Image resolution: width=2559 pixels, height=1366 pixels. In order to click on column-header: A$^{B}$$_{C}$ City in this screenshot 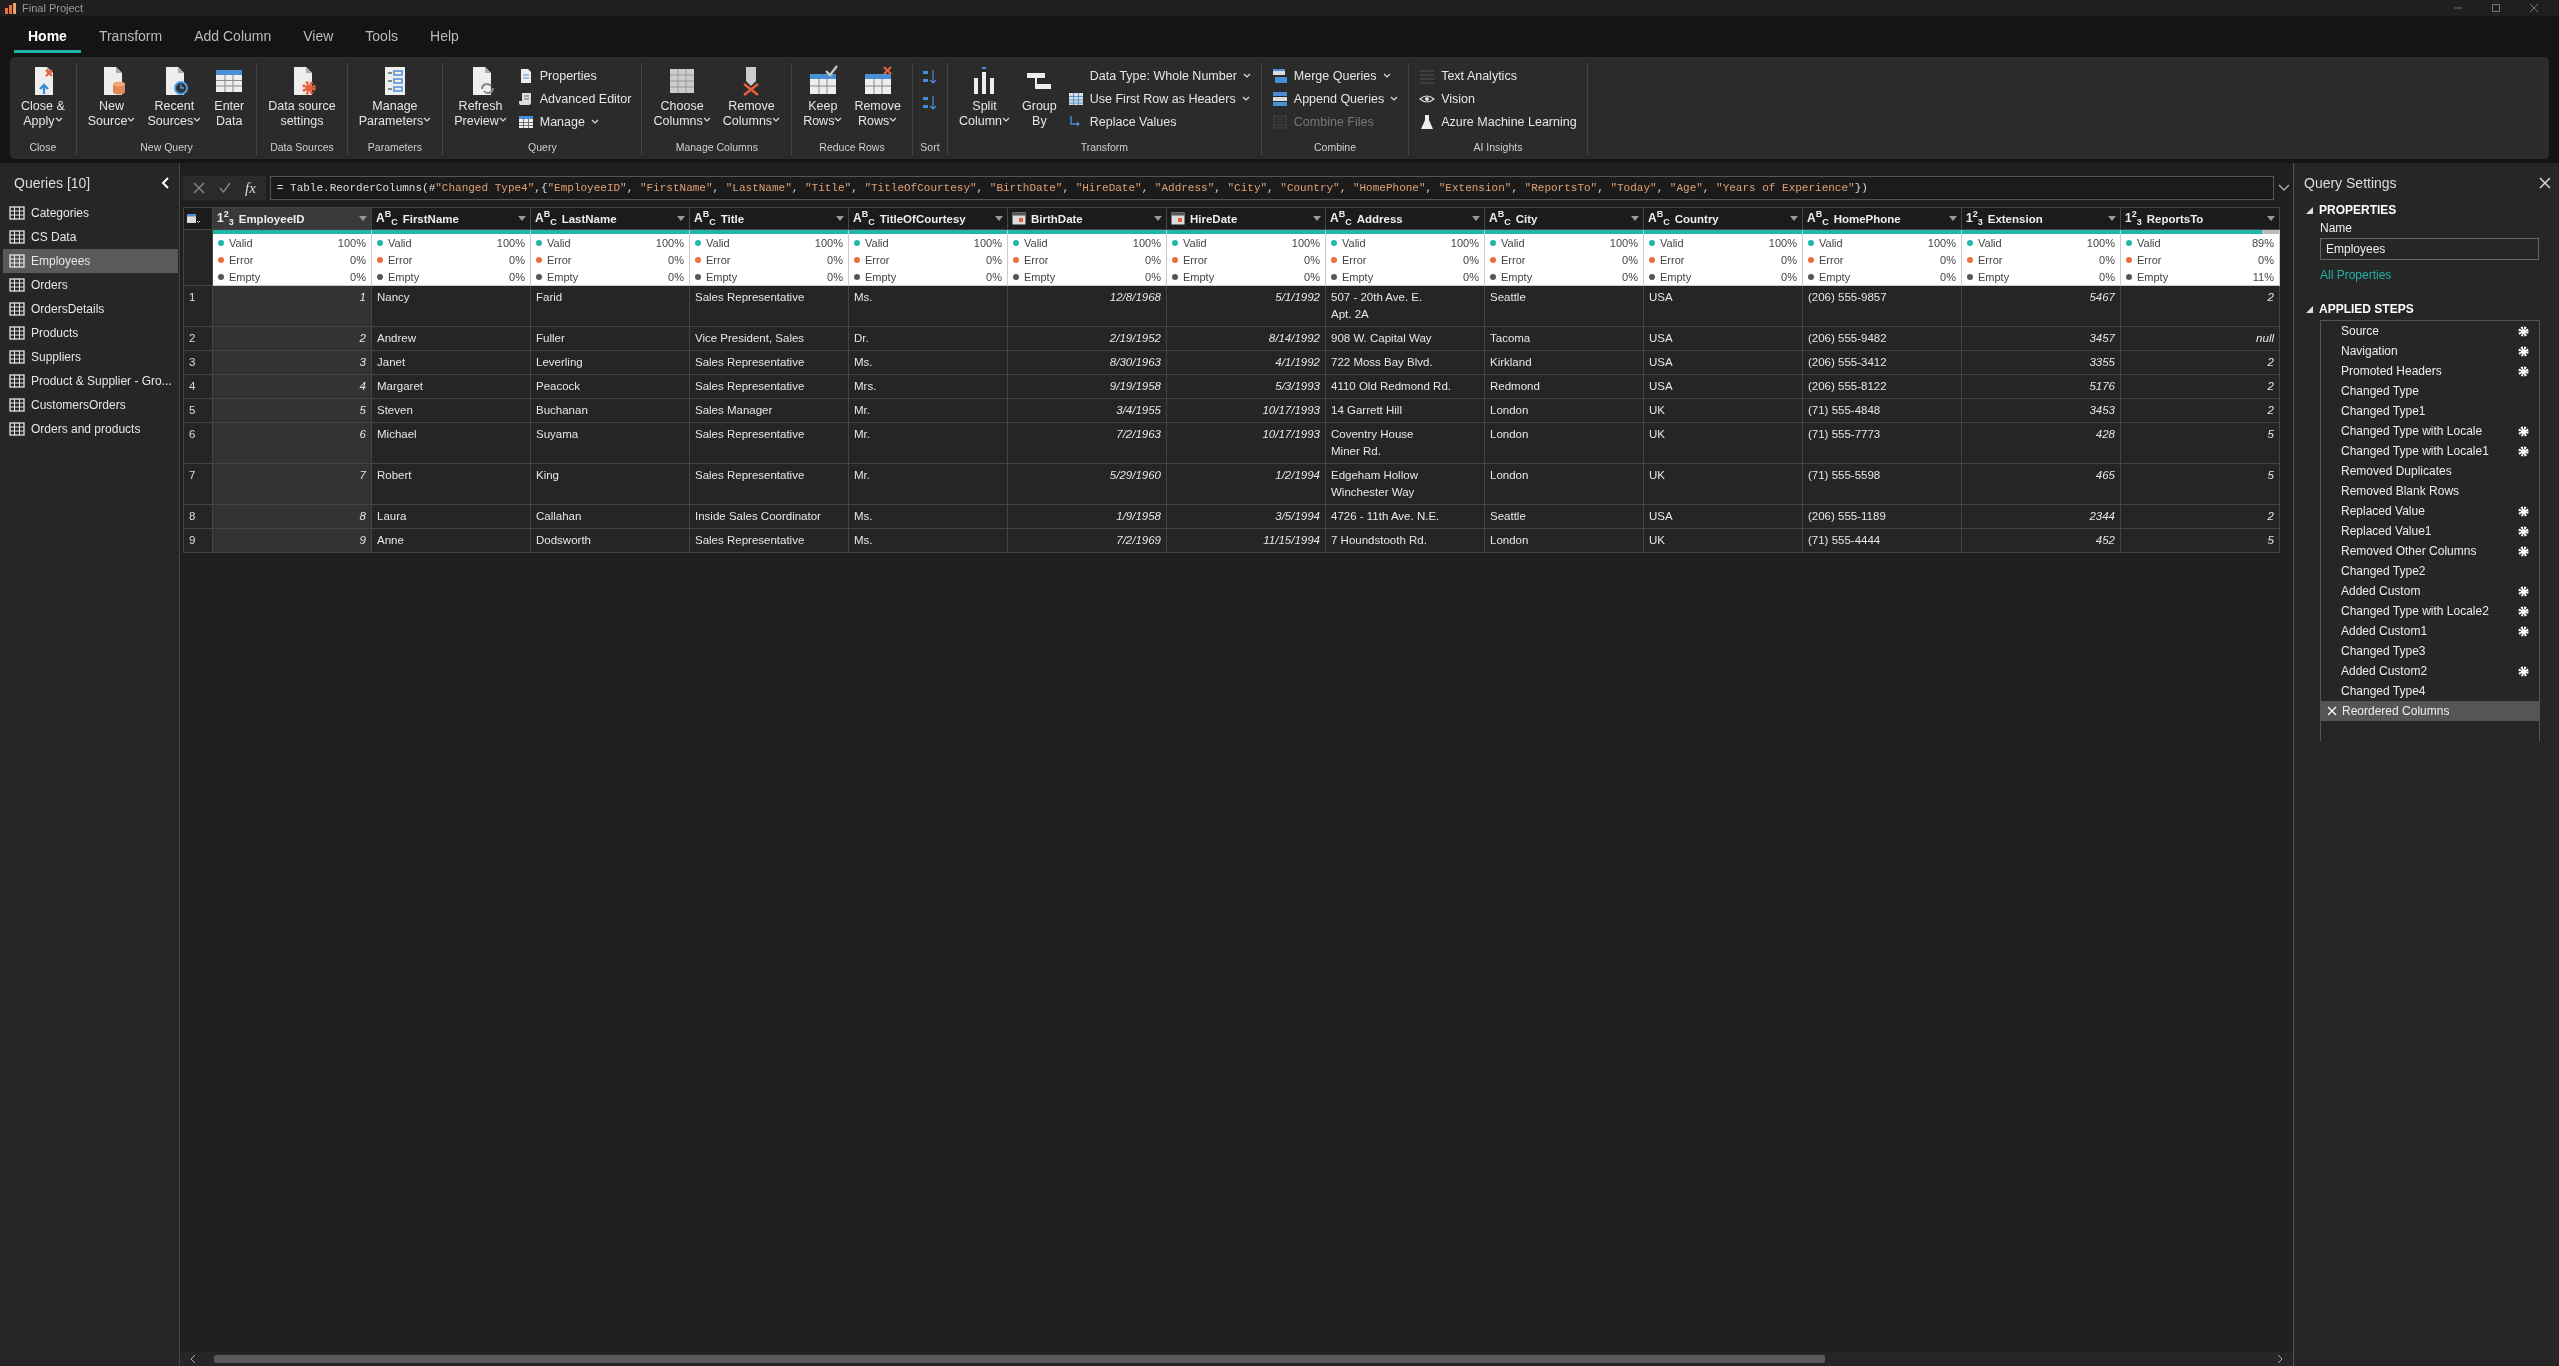, I will do `click(1564, 218)`.